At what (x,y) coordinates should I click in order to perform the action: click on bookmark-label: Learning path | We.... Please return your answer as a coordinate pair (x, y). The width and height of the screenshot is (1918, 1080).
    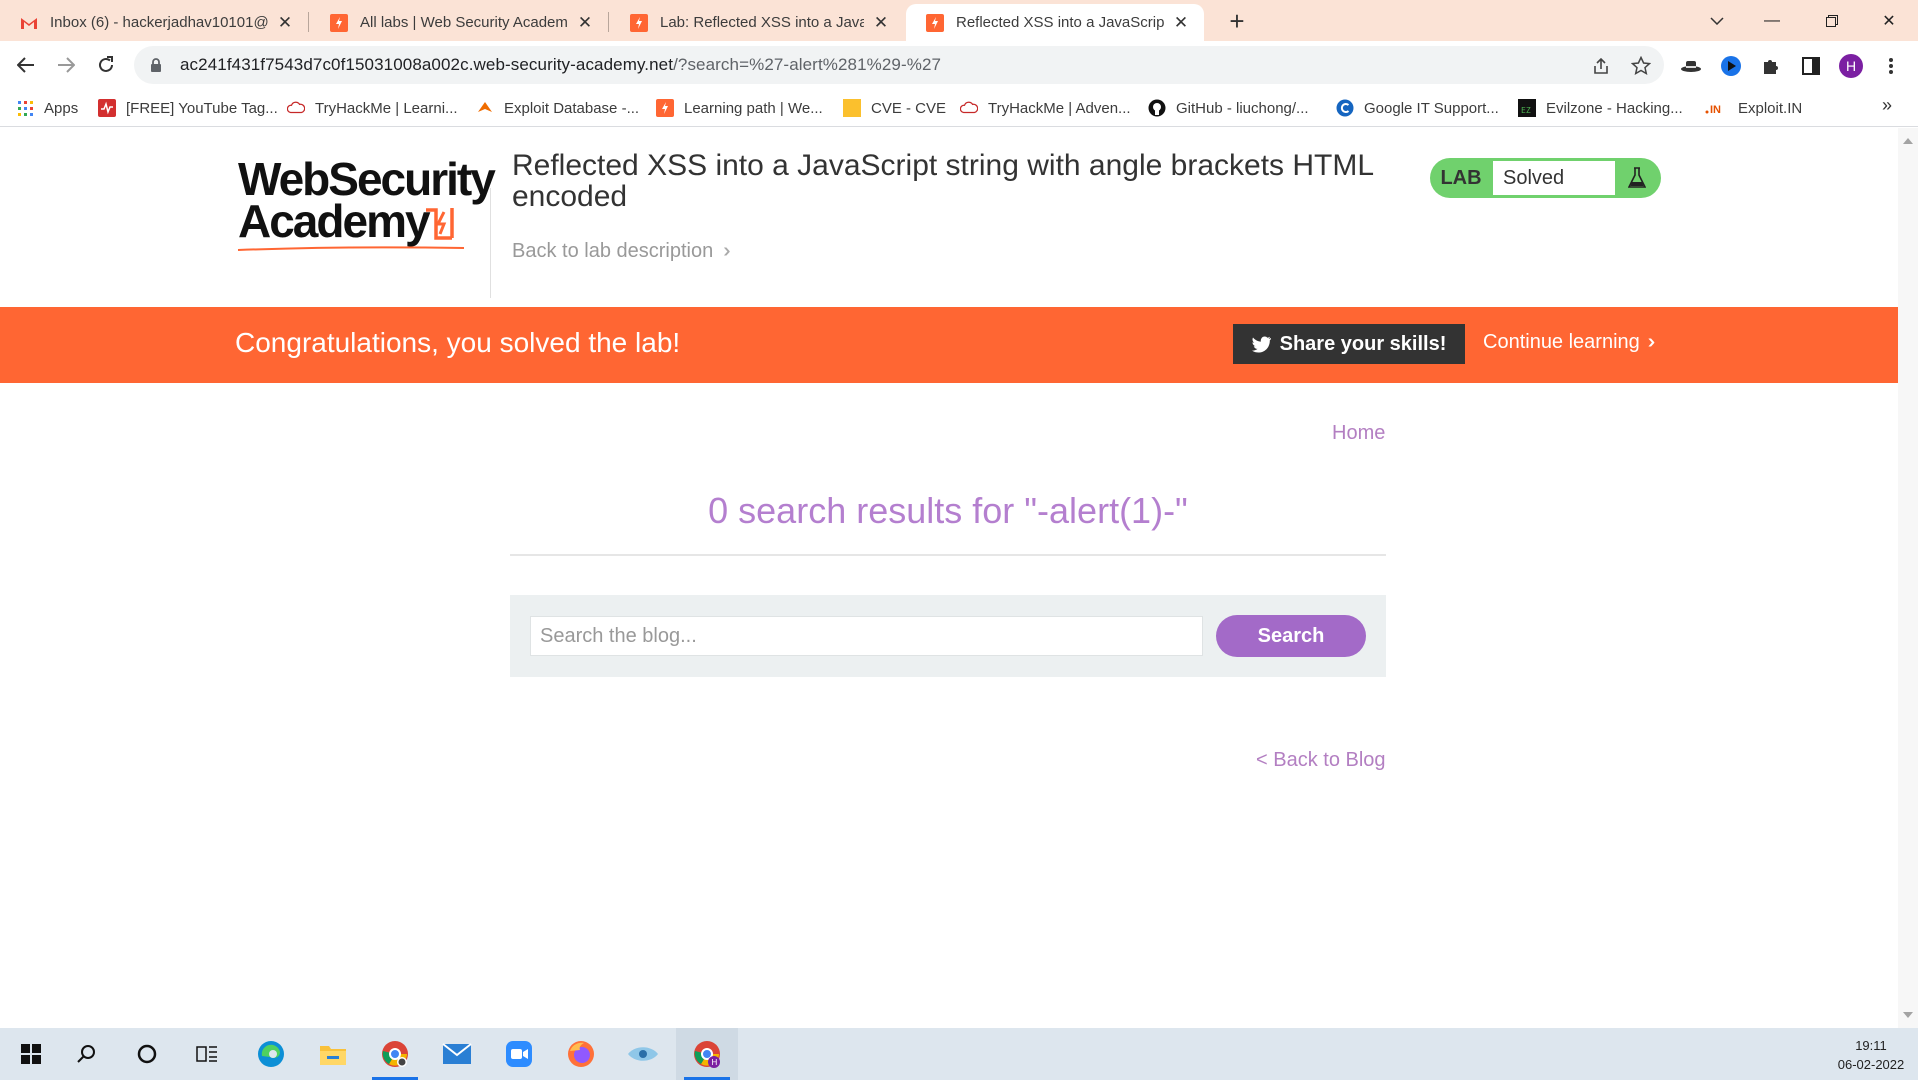
    Looking at the image, I should click on (753, 108).